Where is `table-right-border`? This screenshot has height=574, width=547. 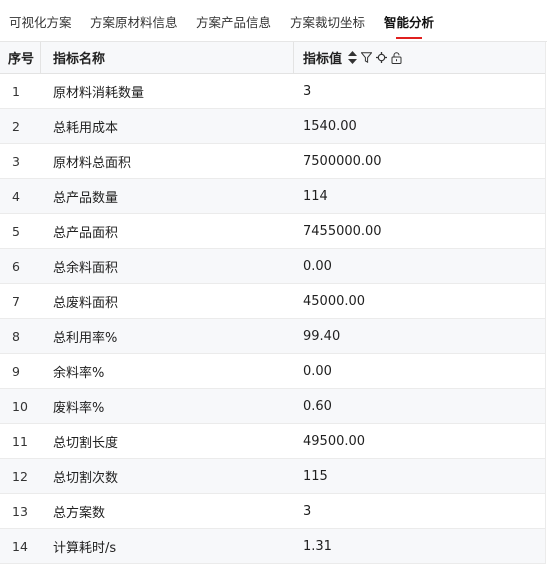 table-right-border is located at coordinates (545, 303).